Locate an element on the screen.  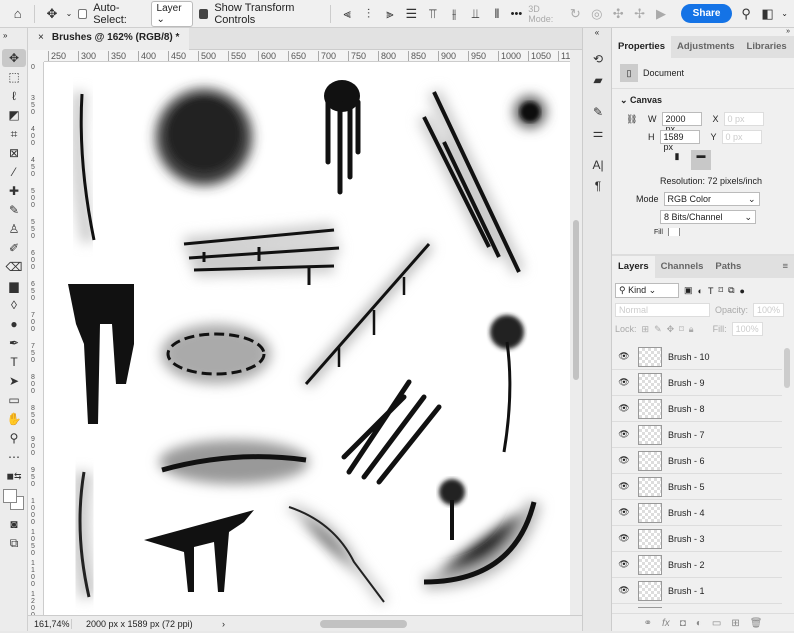
align-hcenter-icon: ⫶ is located at coordinates (368, 14).